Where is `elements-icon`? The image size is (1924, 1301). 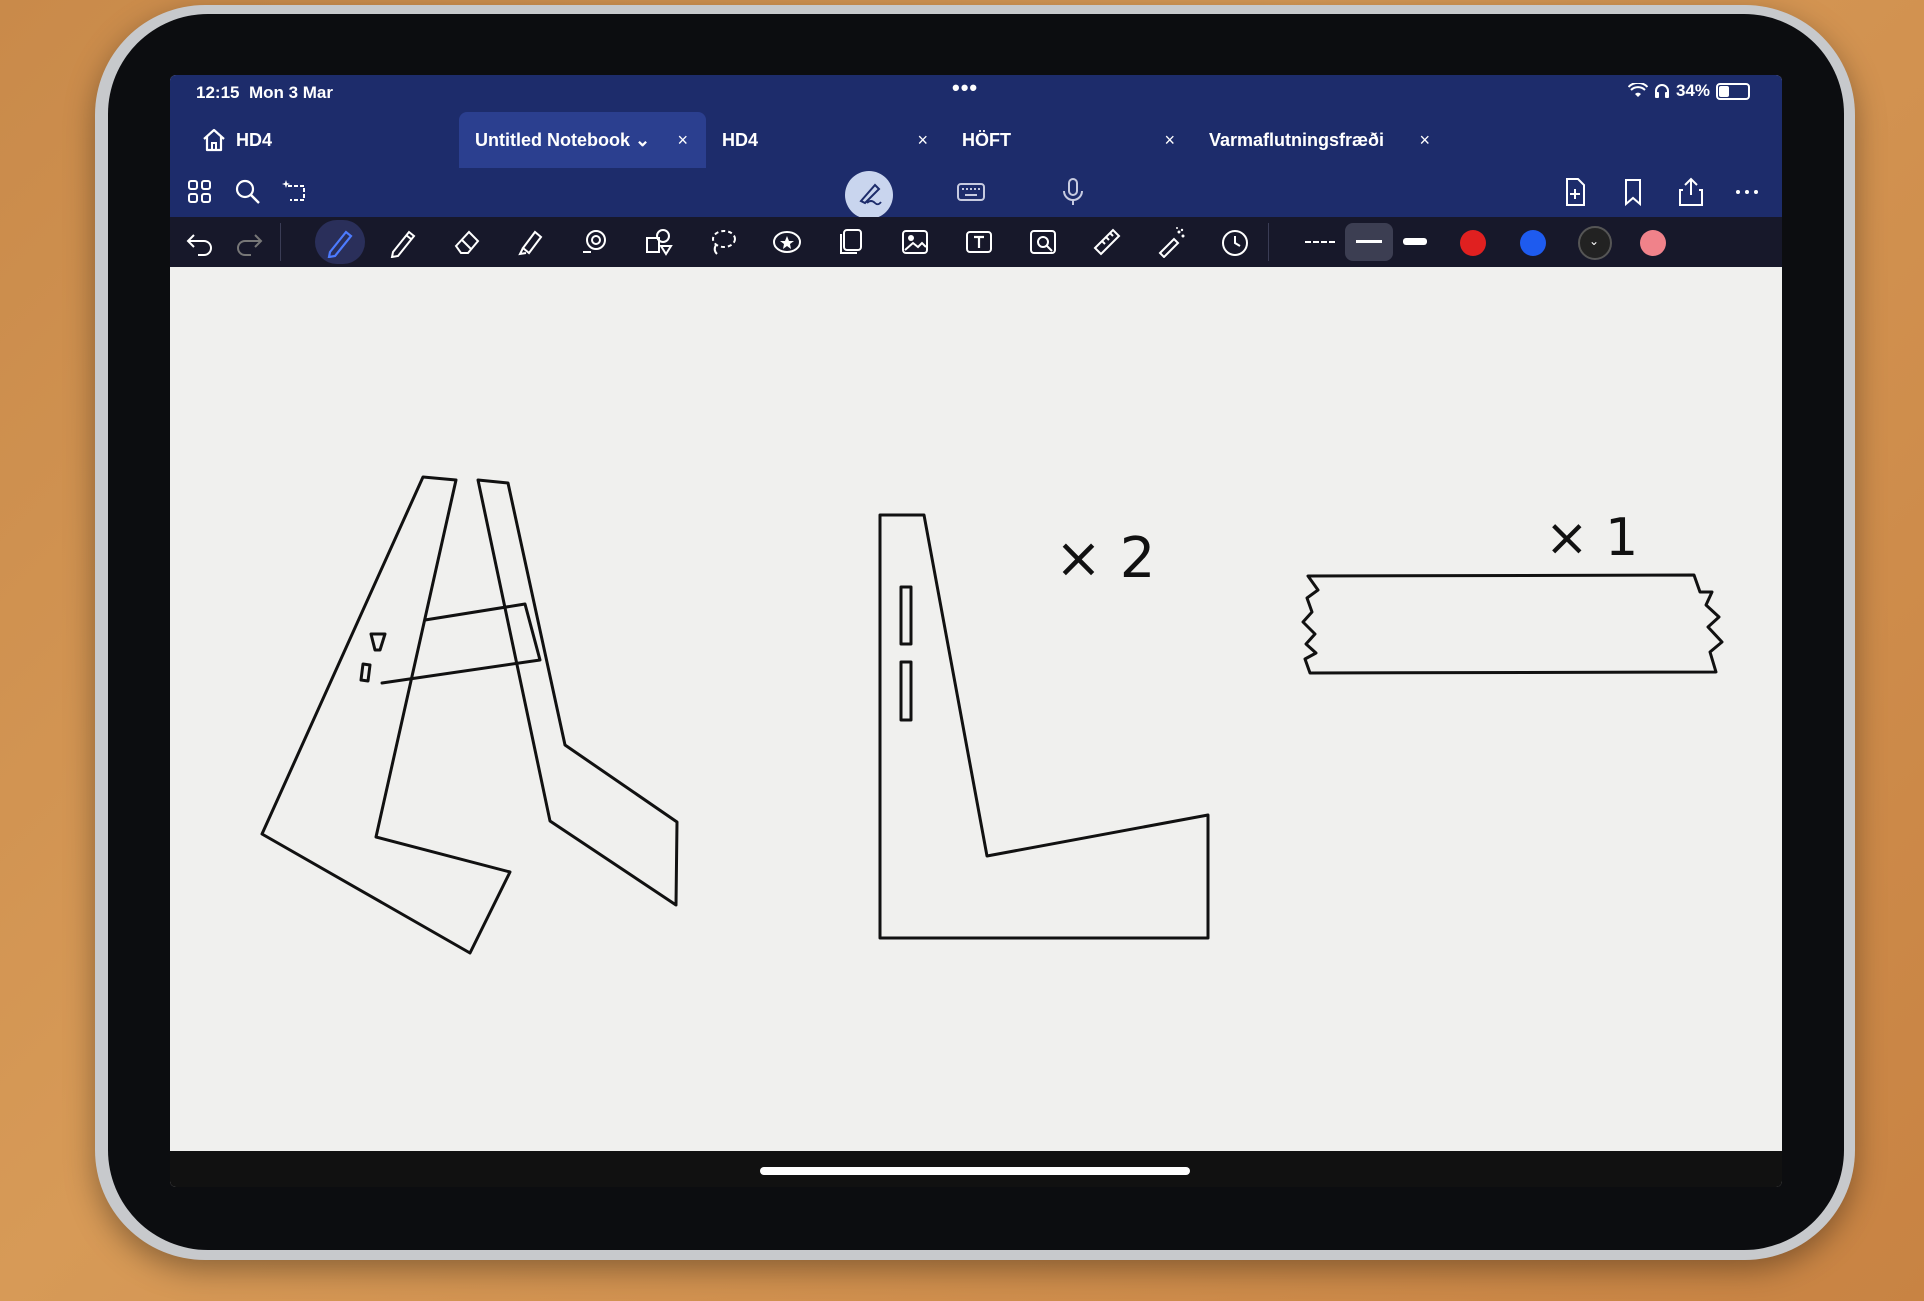
elements-icon is located at coordinates (659, 242).